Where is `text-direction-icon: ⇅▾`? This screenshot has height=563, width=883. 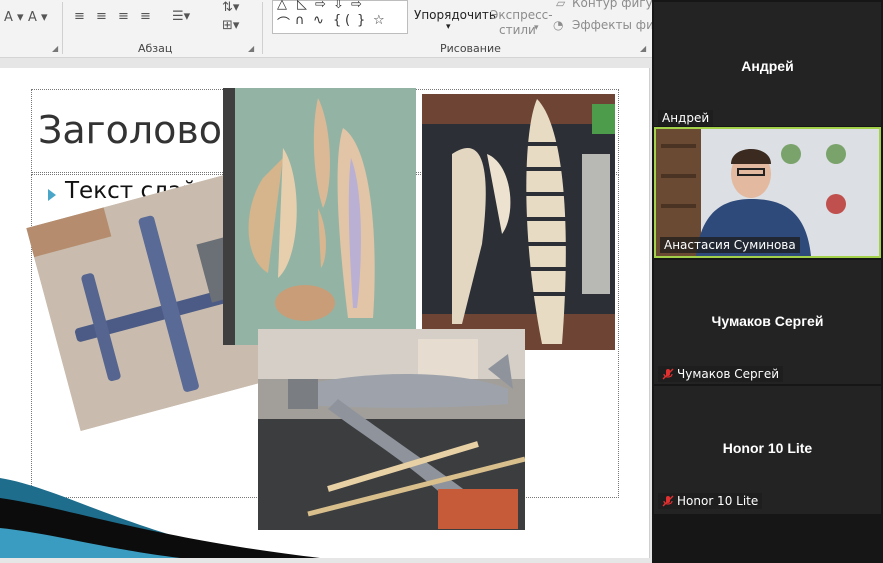
text-direction-icon: ⇅▾ is located at coordinates (230, 7).